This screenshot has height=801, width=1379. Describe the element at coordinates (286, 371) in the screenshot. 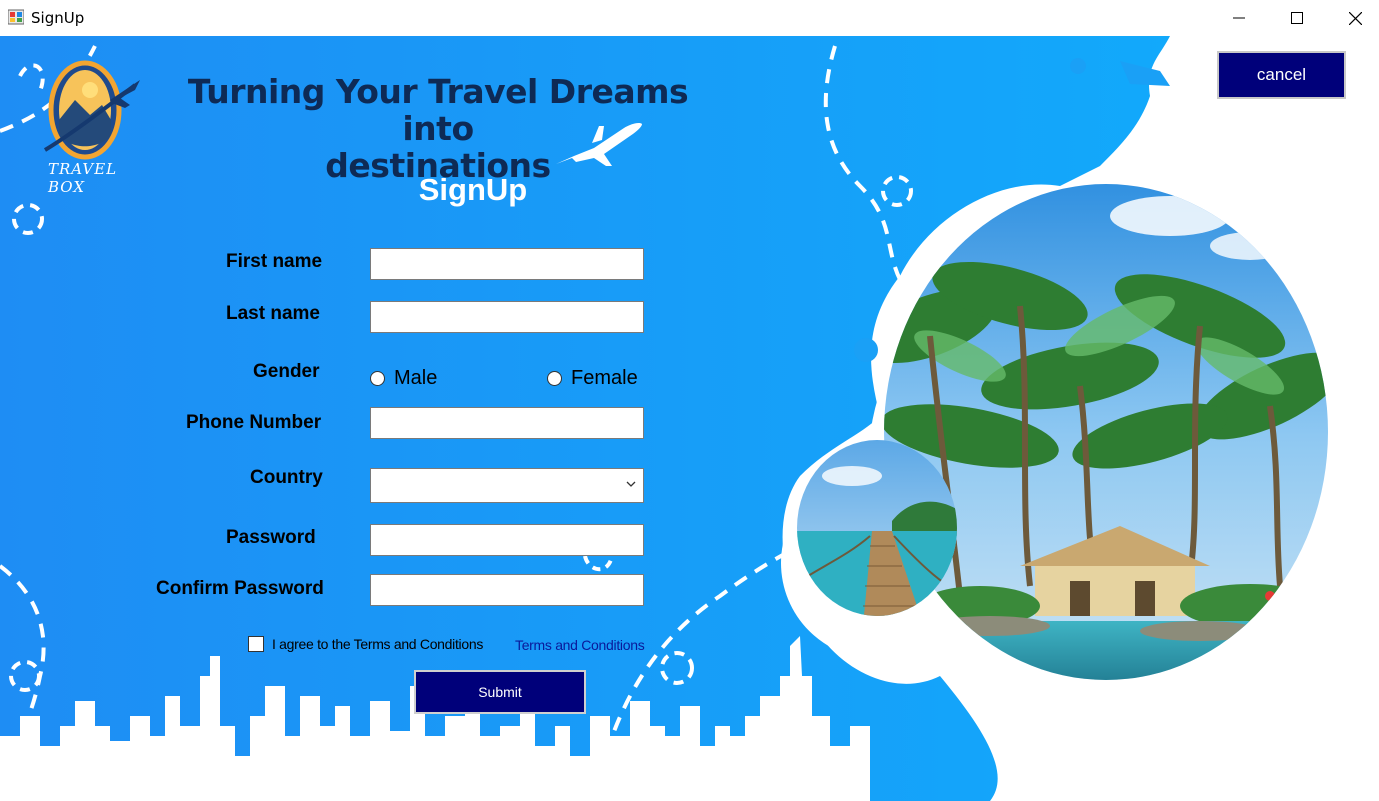

I see `gender-label: Gender` at that location.